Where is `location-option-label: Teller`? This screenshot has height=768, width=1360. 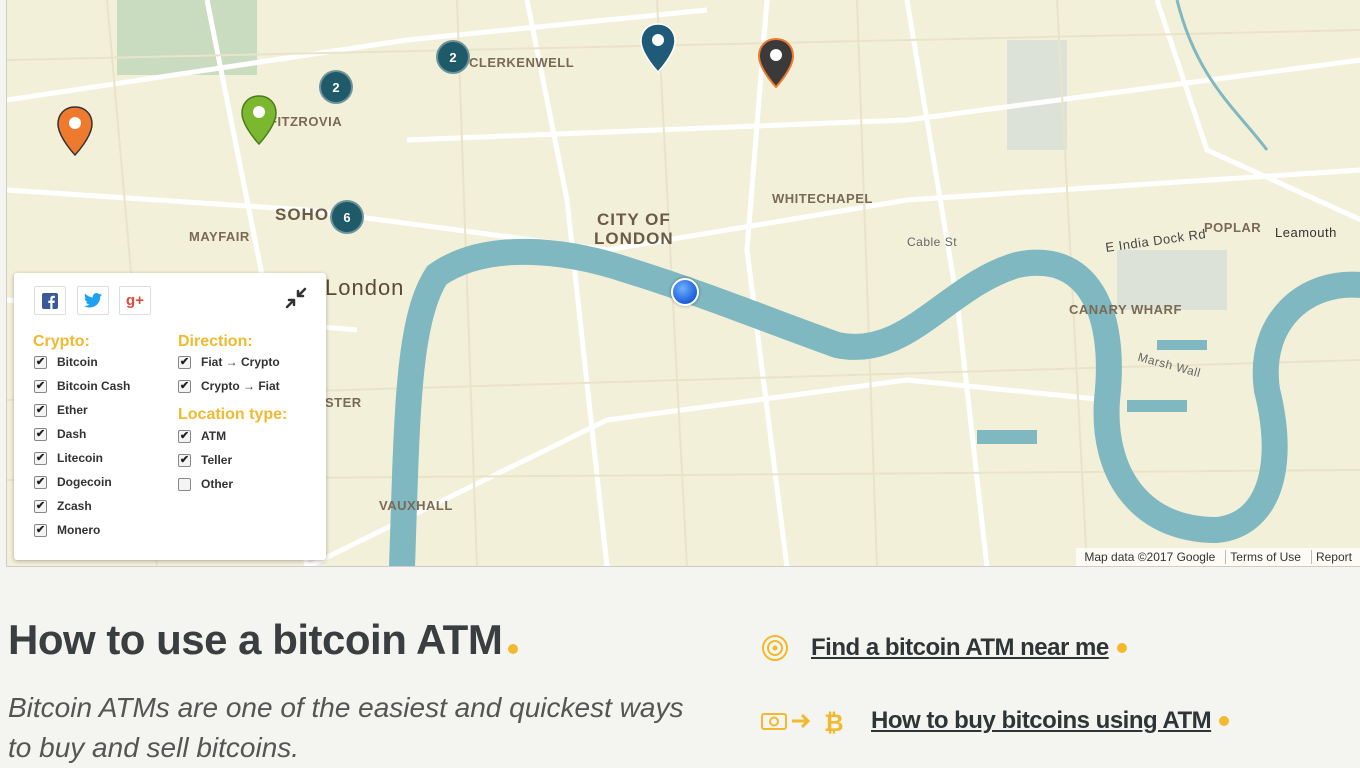 location-option-label: Teller is located at coordinates (217, 460).